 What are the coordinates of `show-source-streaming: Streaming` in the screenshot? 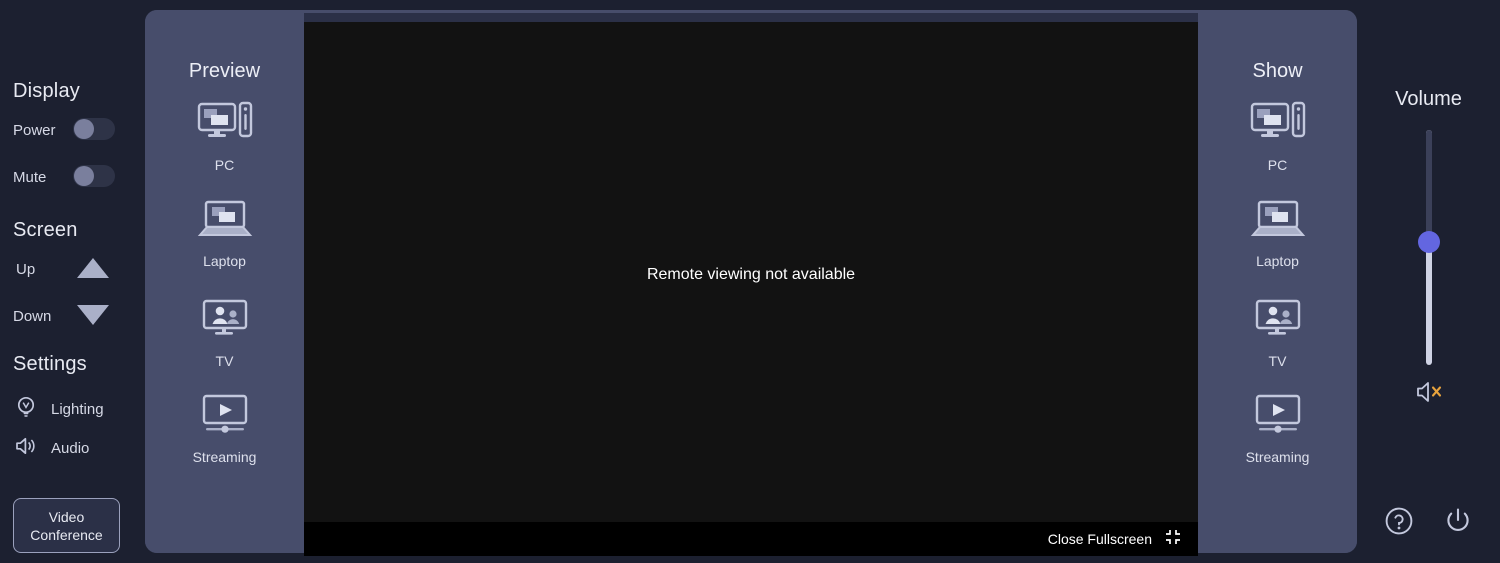 It's located at (1277, 429).